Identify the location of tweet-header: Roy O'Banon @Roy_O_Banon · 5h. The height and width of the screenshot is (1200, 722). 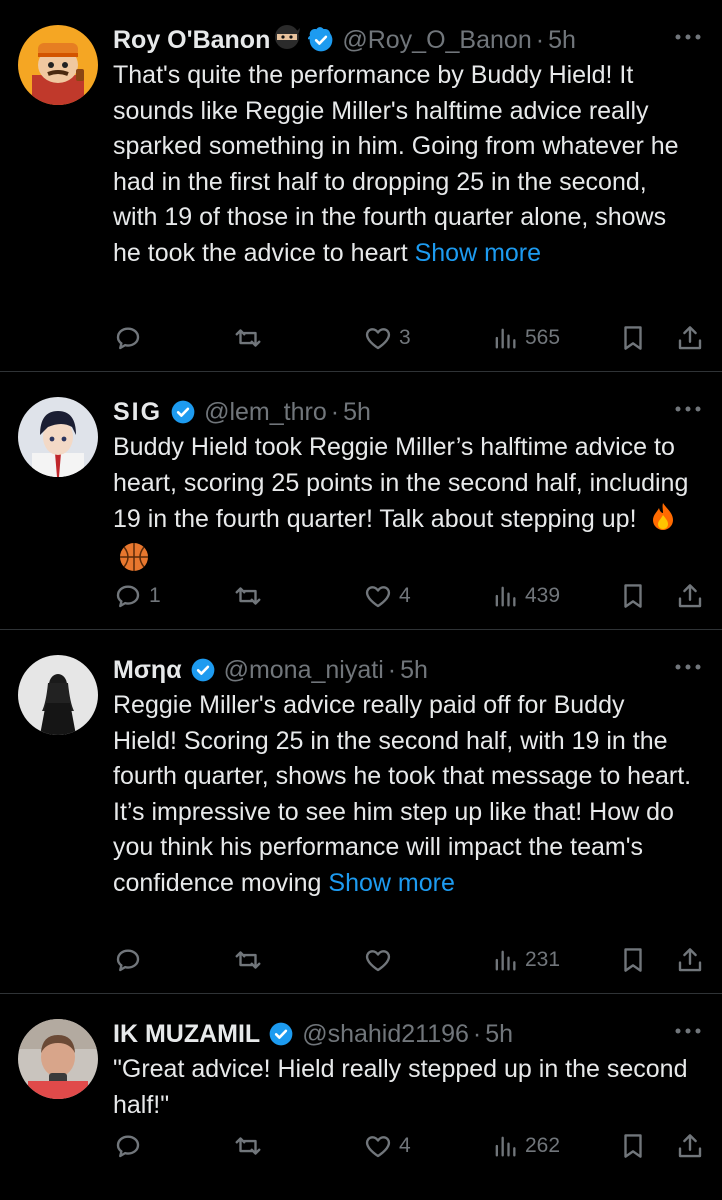
(408, 40).